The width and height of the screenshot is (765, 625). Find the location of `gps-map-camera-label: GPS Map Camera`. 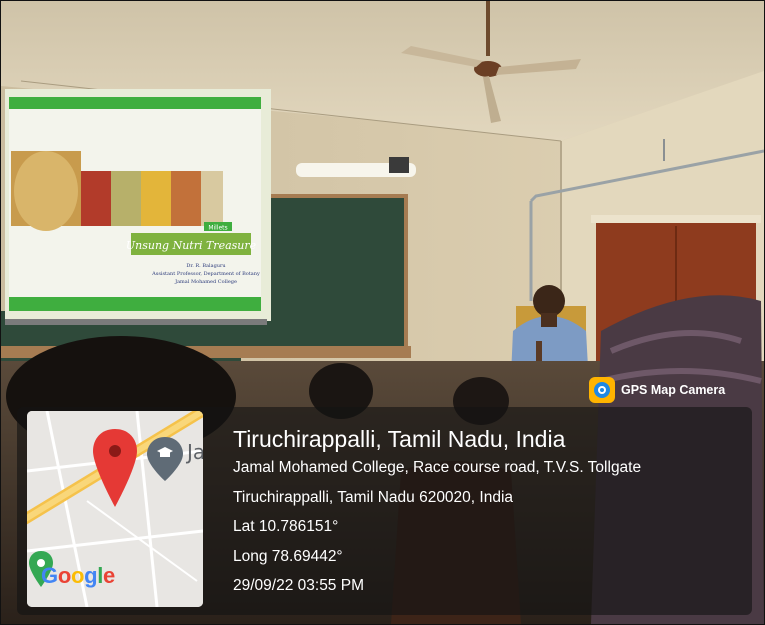

gps-map-camera-label: GPS Map Camera is located at coordinates (673, 390).